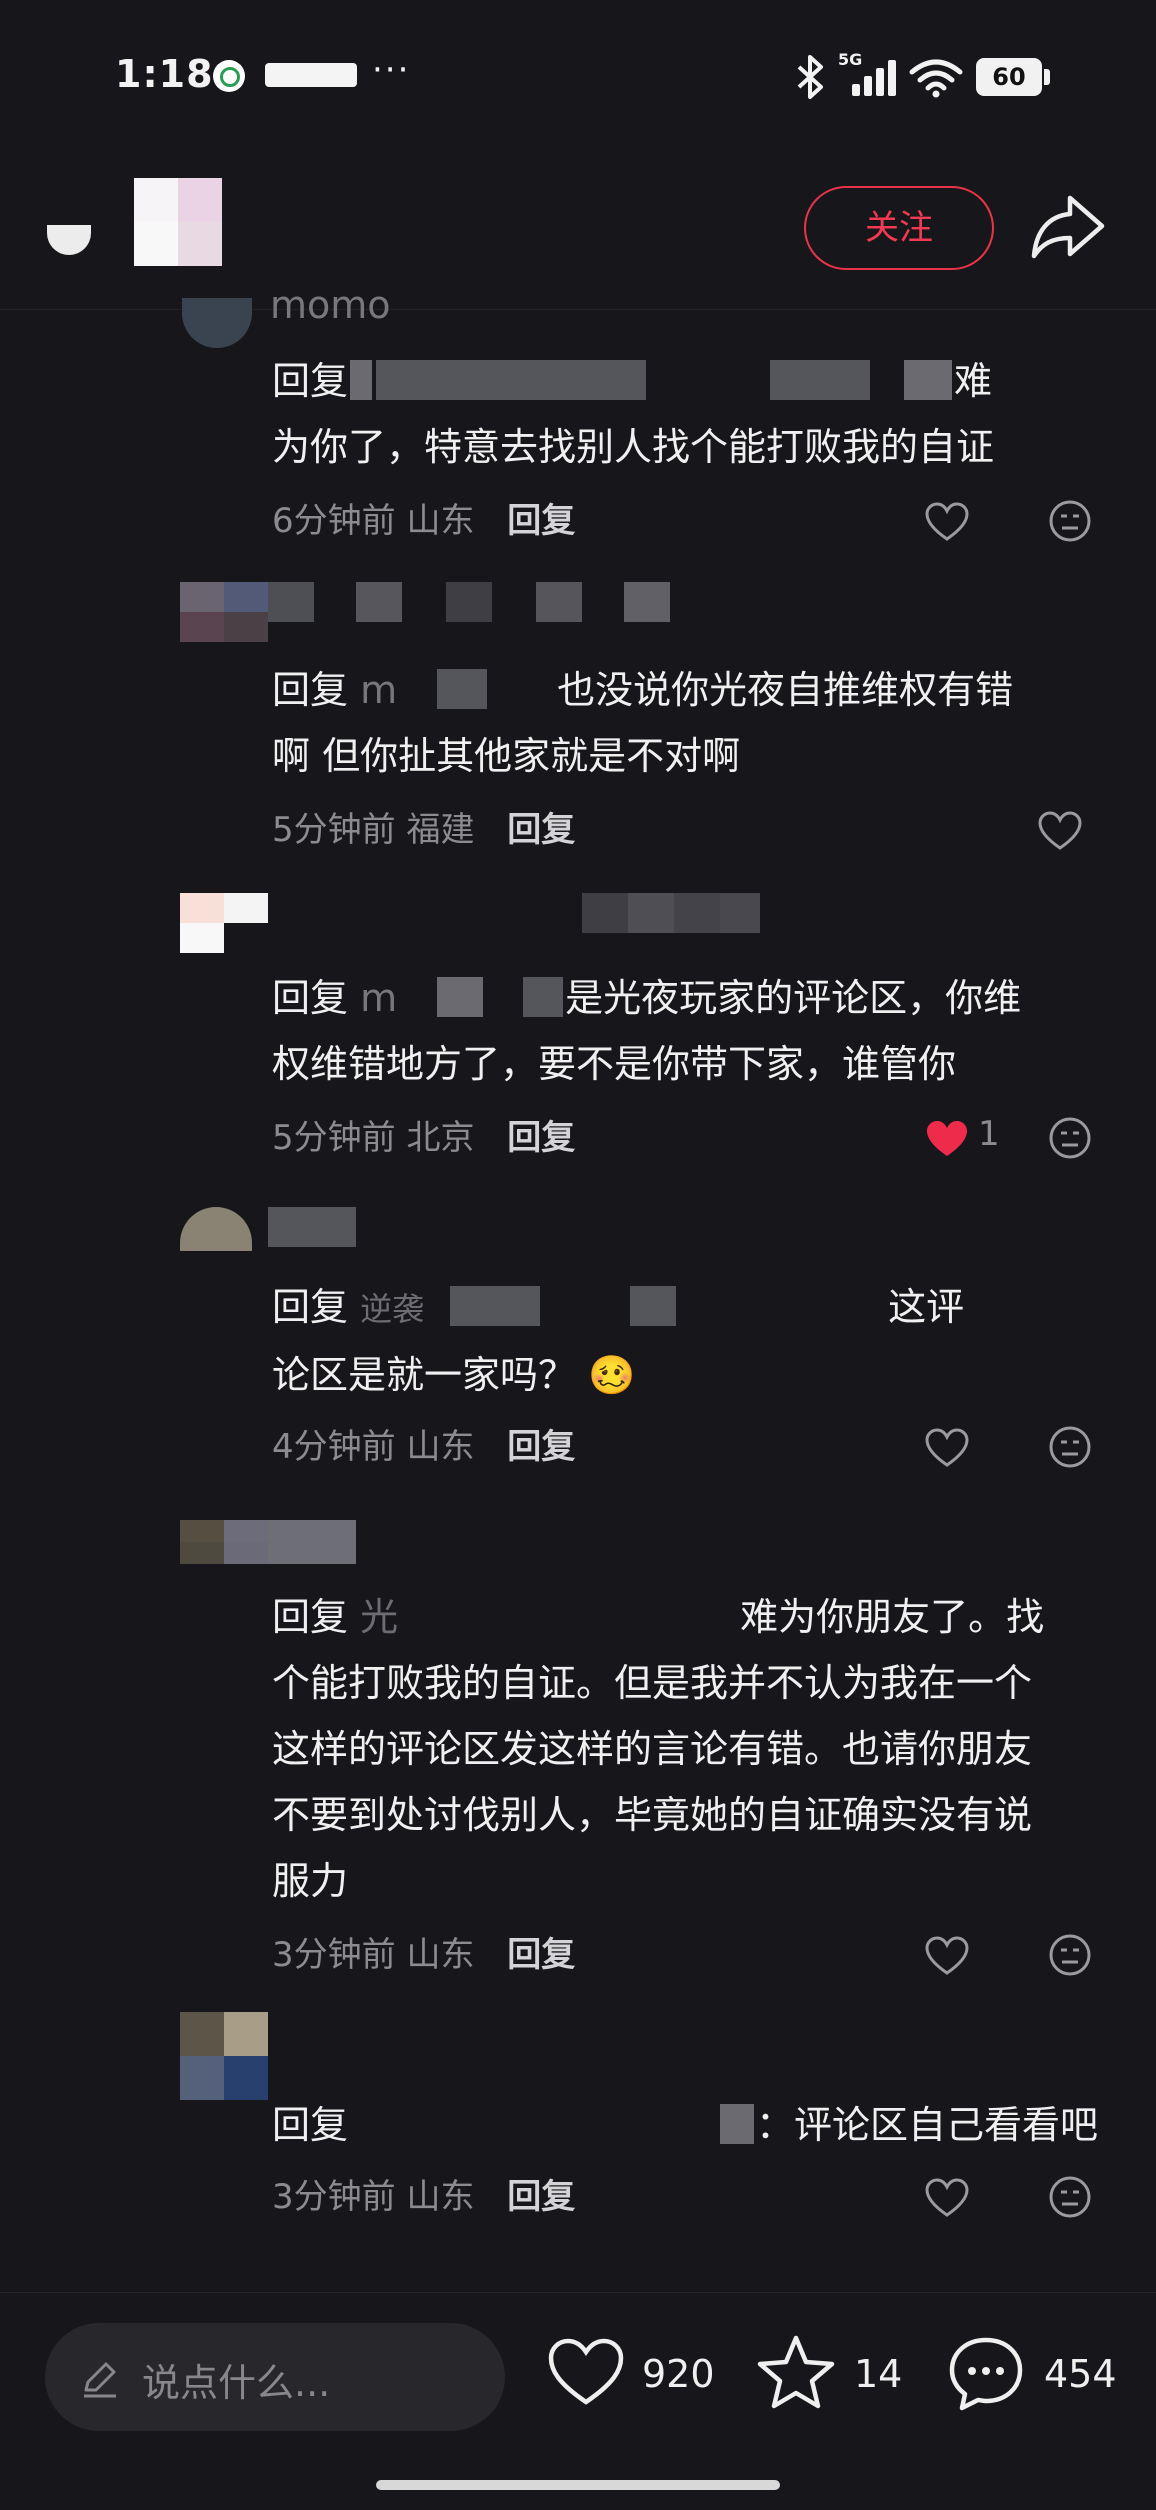 Image resolution: width=1156 pixels, height=2510 pixels. What do you see at coordinates (973, 381) in the screenshot?
I see `comment-line1-tail: 难` at bounding box center [973, 381].